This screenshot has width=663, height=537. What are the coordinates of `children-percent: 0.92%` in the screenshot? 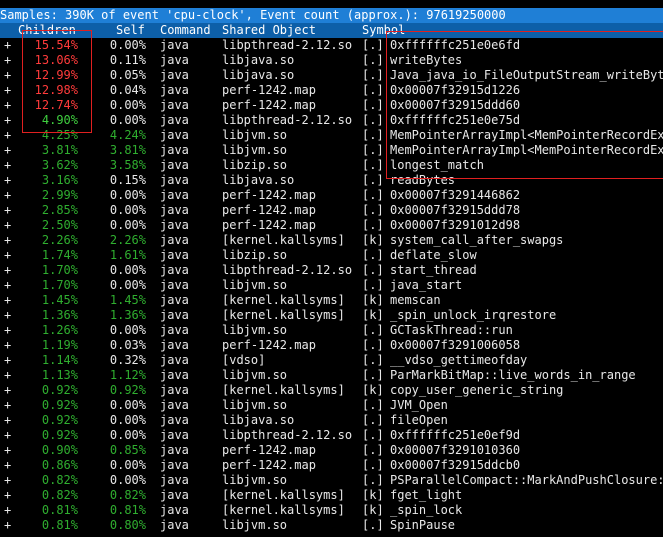 It's located at (59, 435).